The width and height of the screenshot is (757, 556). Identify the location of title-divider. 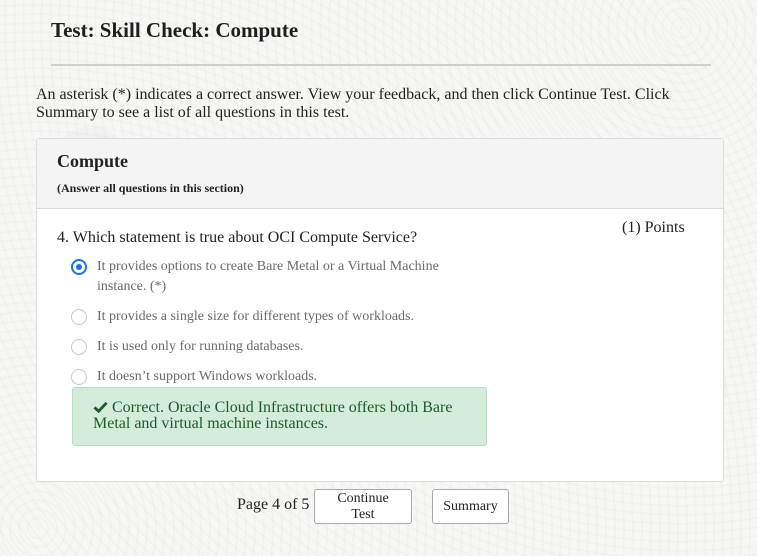
(381, 65).